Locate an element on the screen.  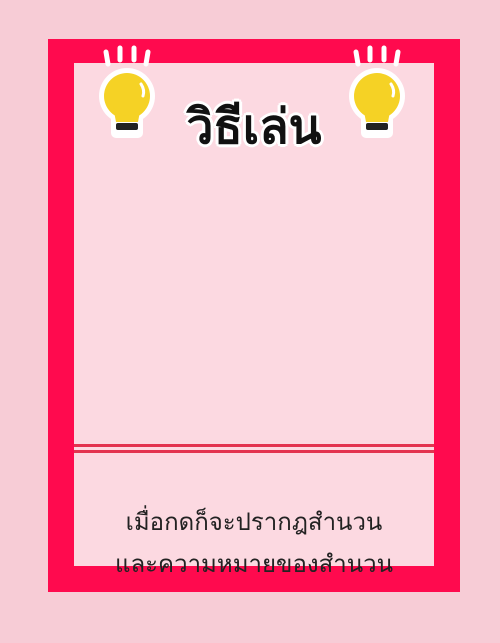
divider-top is located at coordinates (254, 445).